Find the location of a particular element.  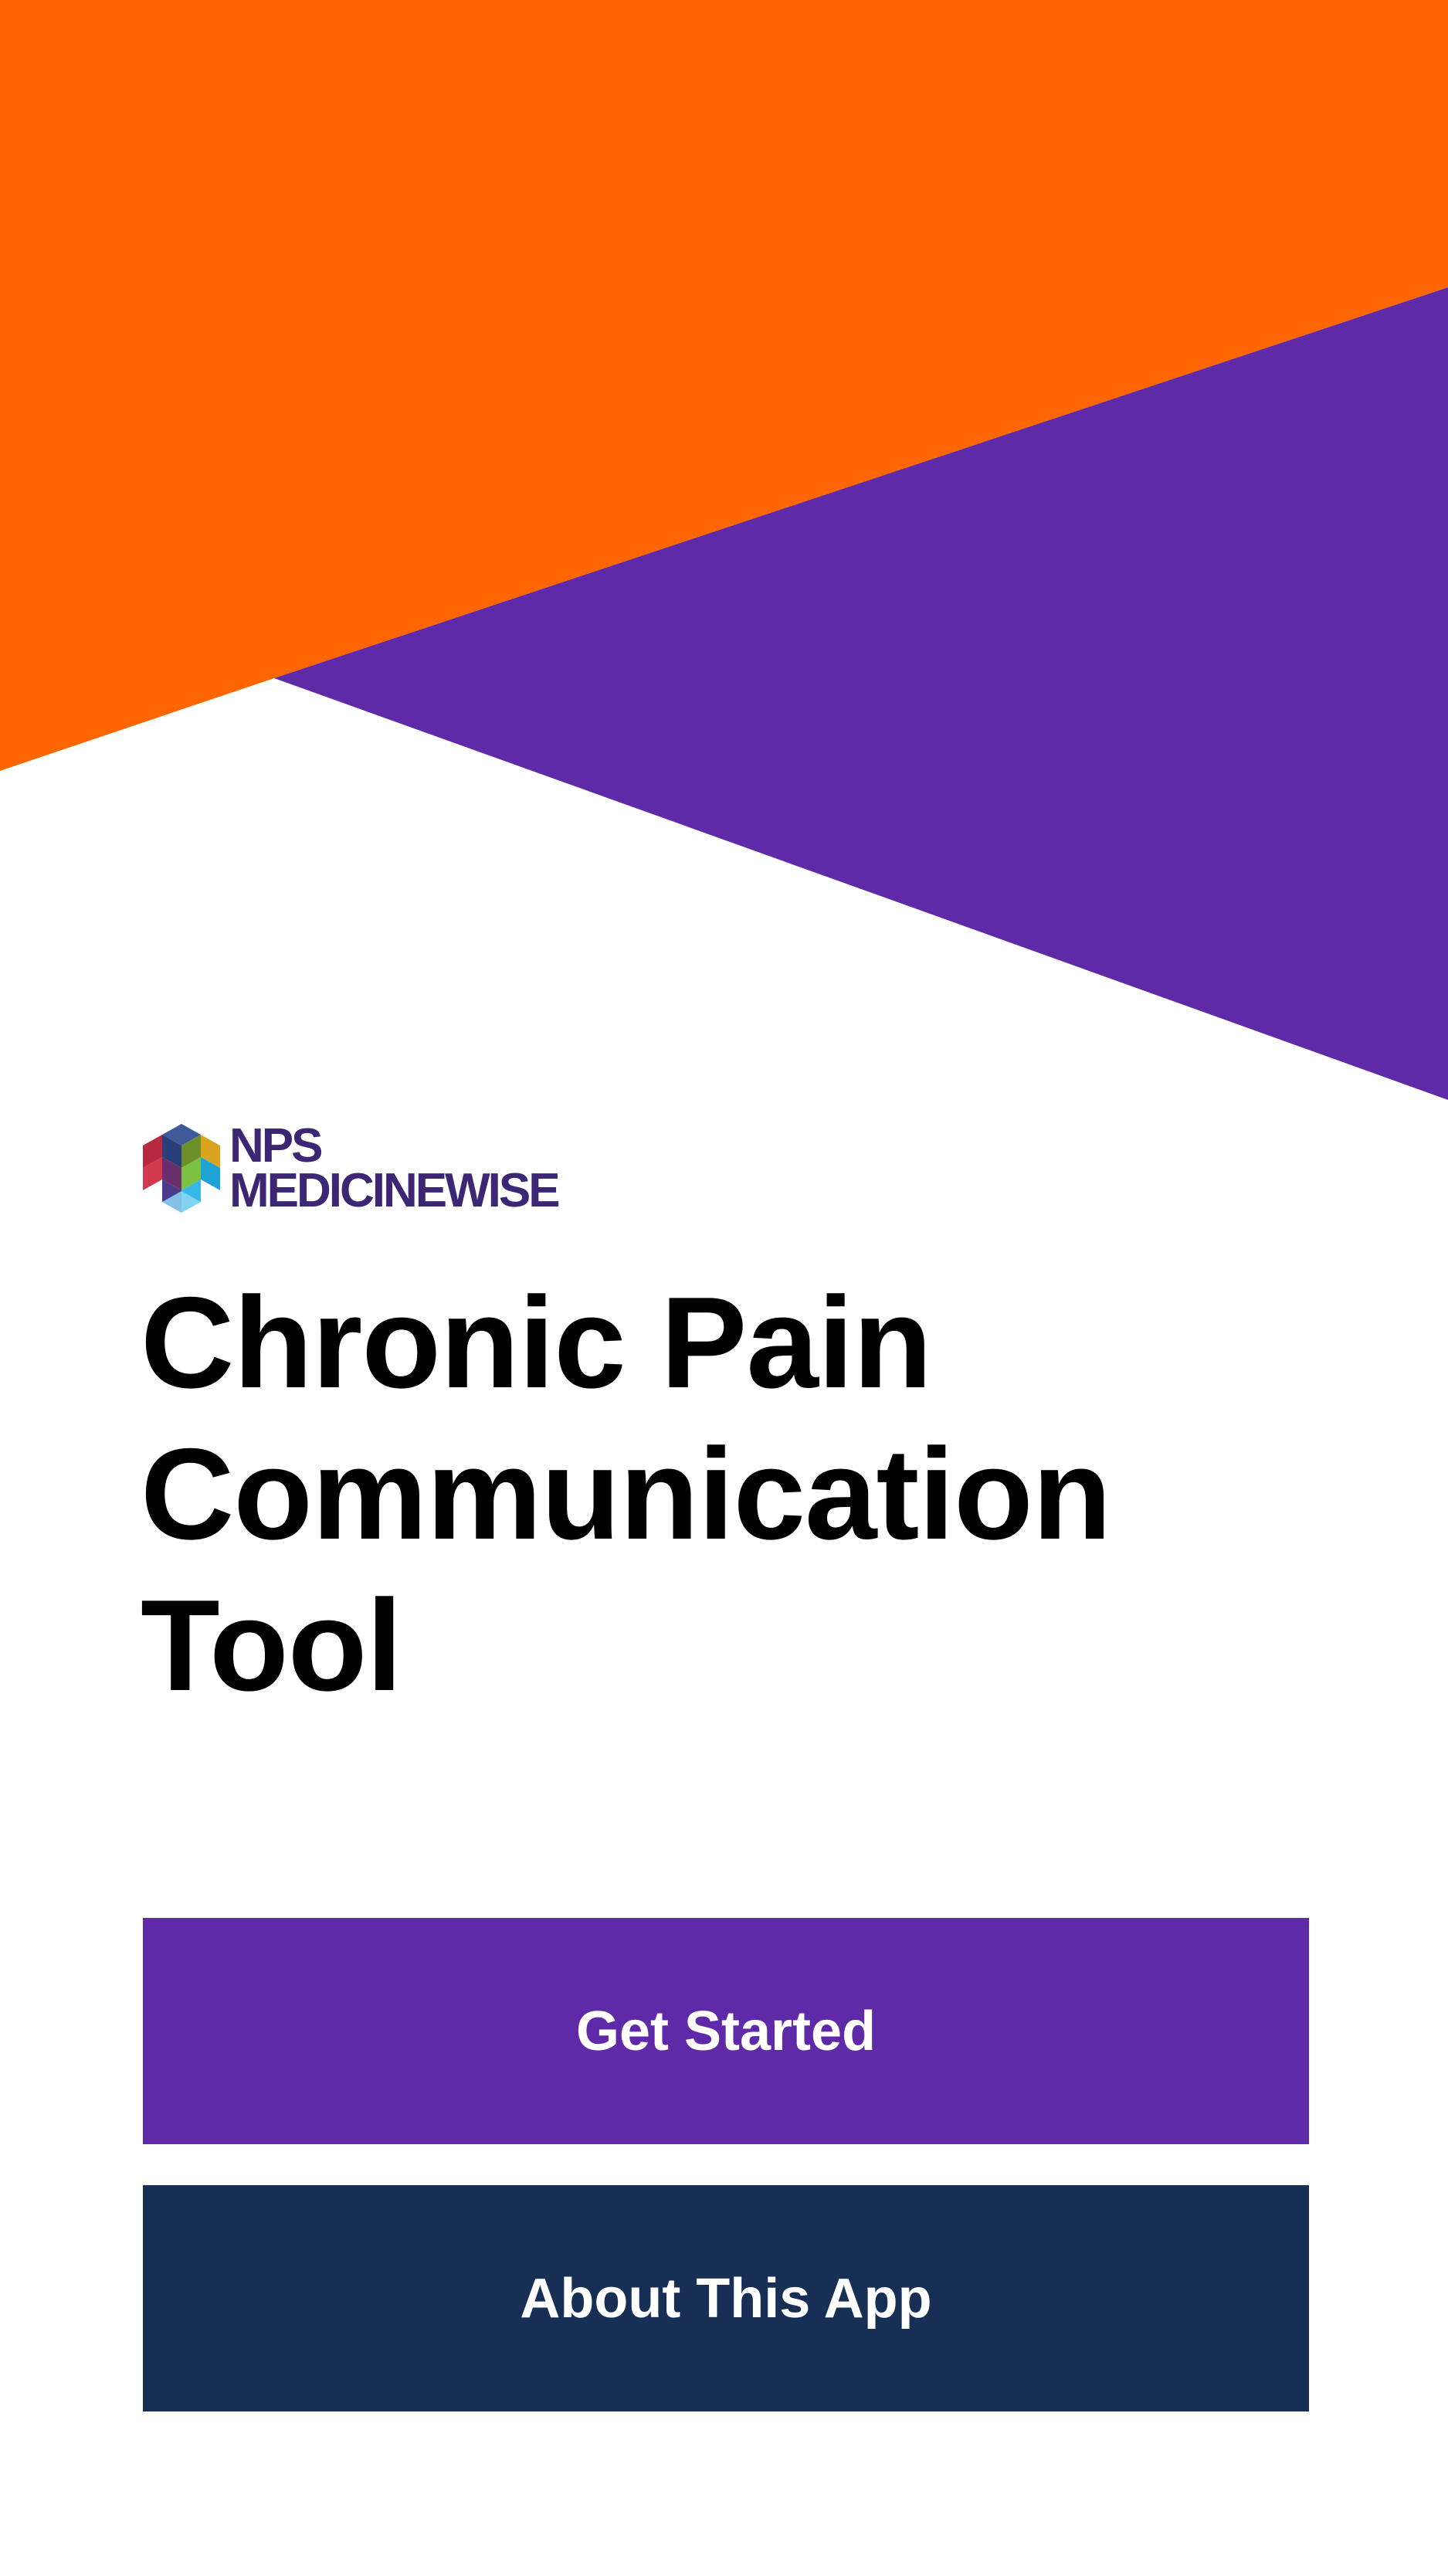

page-title-line-1: Chronic Pain is located at coordinates (536, 1342).